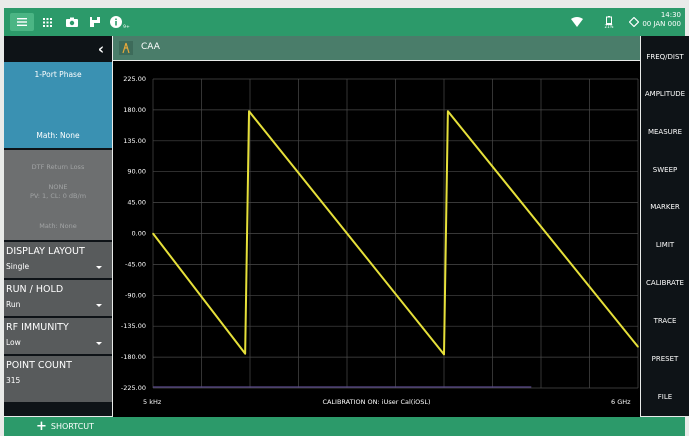 This screenshot has height=436, width=689. I want to click on y-tick-label: 225.00, so click(134, 79).